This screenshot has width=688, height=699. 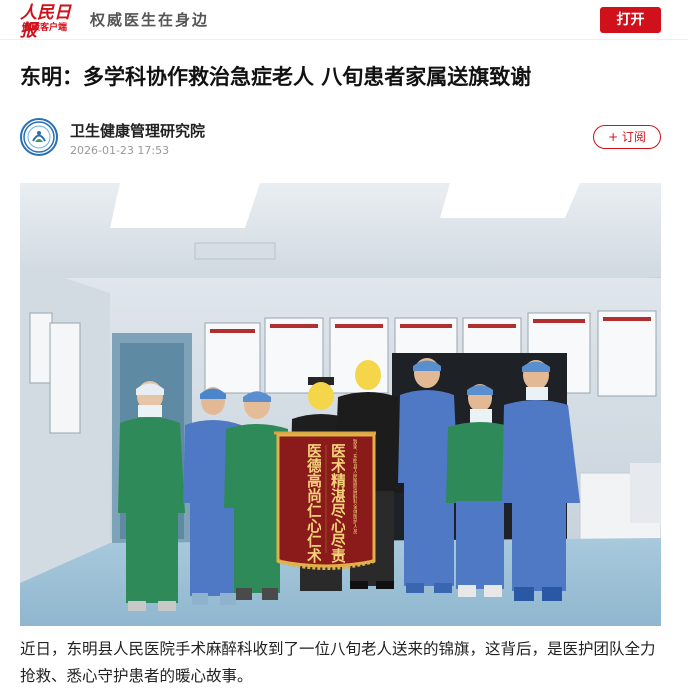 What do you see at coordinates (276, 77) in the screenshot?
I see `article-title: 东明：多学科协作救治急症老人 八旬患者家属送旗致谢` at bounding box center [276, 77].